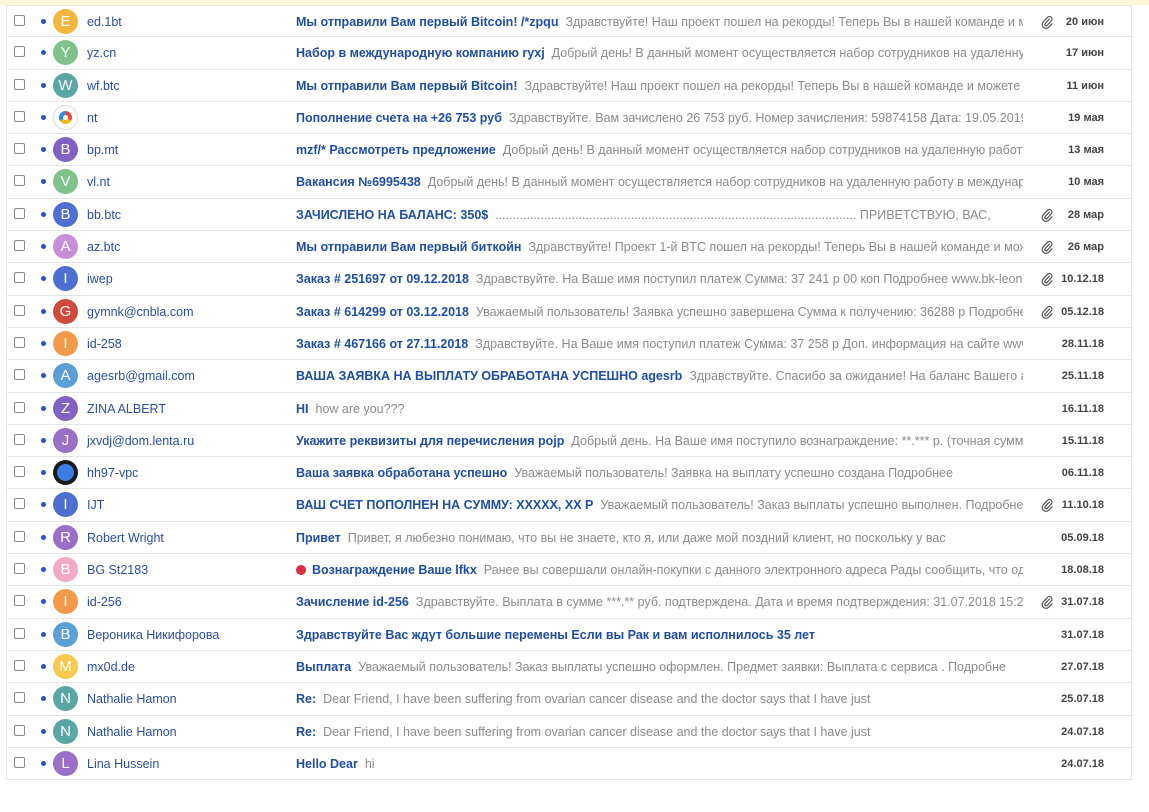 The width and height of the screenshot is (1149, 812). What do you see at coordinates (394, 570) in the screenshot?
I see `message-subject: Вознаграждение Ваше lfkx` at bounding box center [394, 570].